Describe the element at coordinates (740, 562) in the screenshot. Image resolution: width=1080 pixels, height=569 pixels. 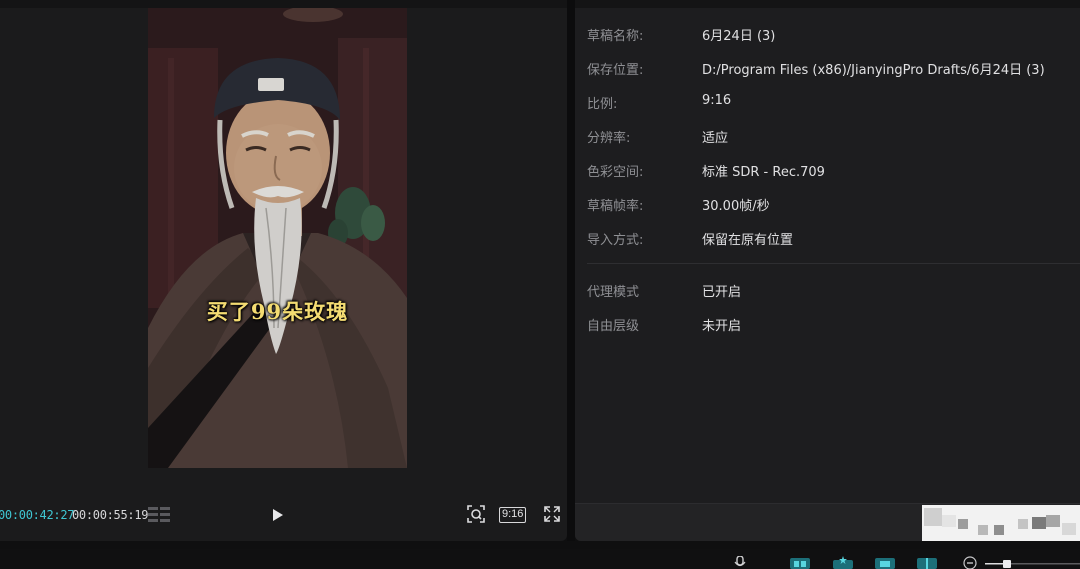
I see `microphone-icon` at that location.